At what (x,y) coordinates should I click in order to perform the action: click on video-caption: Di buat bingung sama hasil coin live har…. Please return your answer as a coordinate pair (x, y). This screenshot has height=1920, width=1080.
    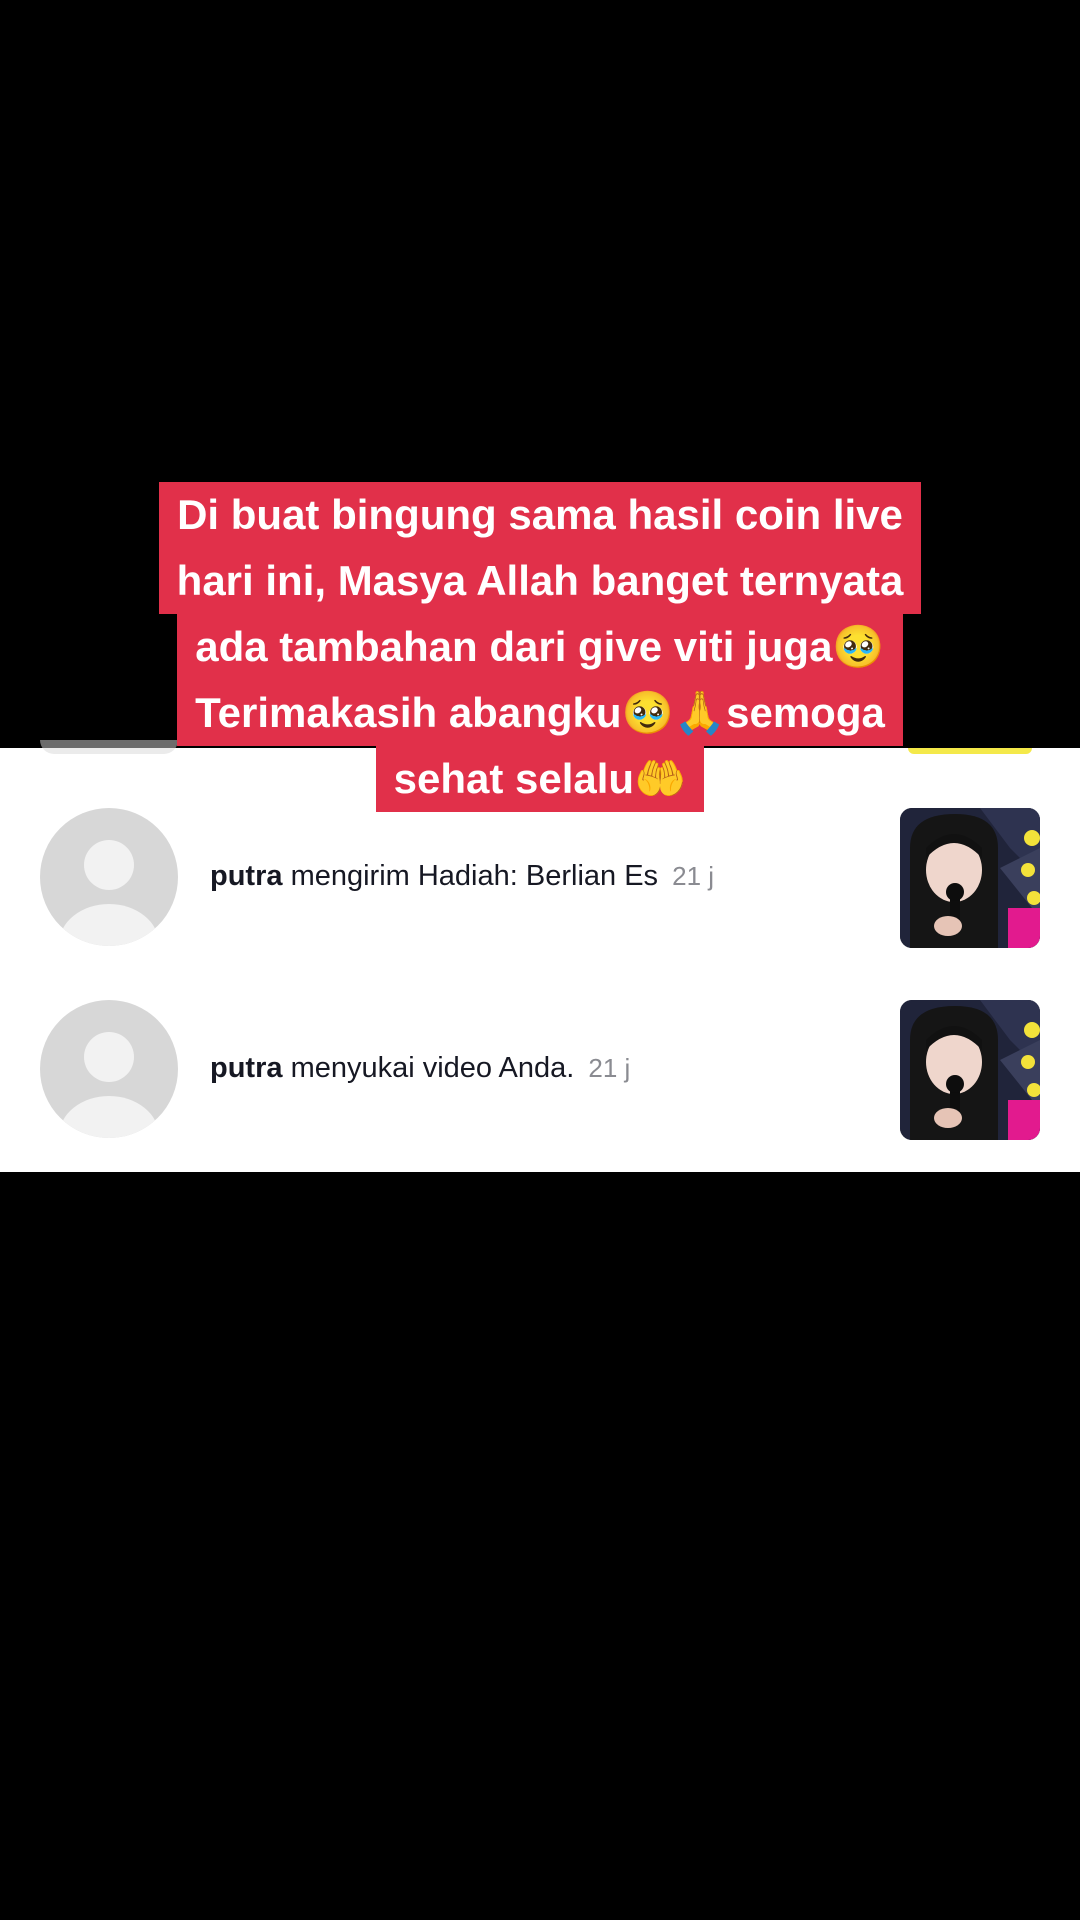
    Looking at the image, I should click on (540, 647).